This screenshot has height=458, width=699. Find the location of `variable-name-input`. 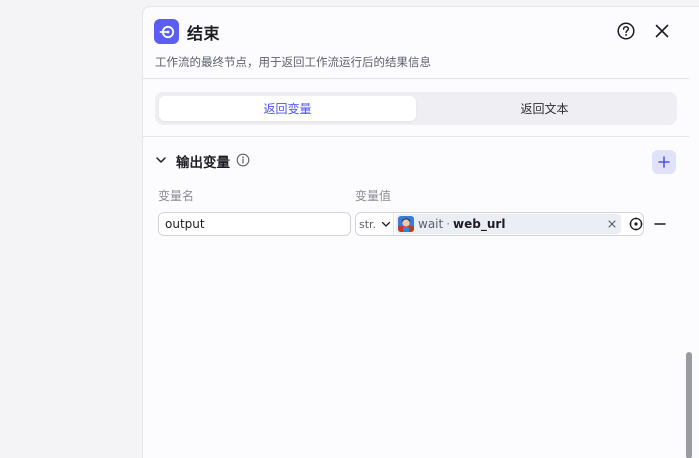

variable-name-input is located at coordinates (254, 224).